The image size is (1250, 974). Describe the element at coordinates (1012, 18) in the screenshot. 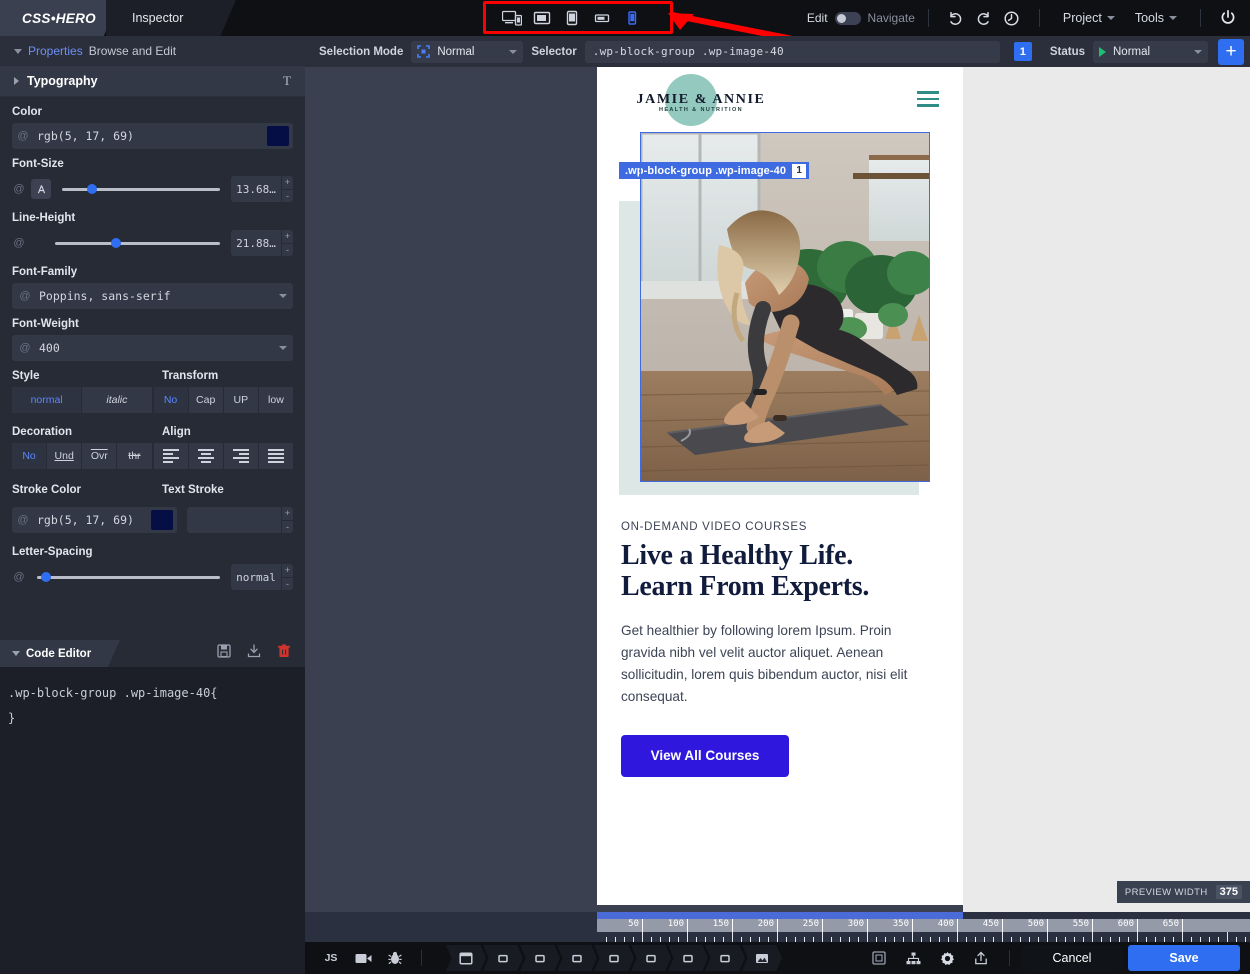

I see `history-button` at that location.